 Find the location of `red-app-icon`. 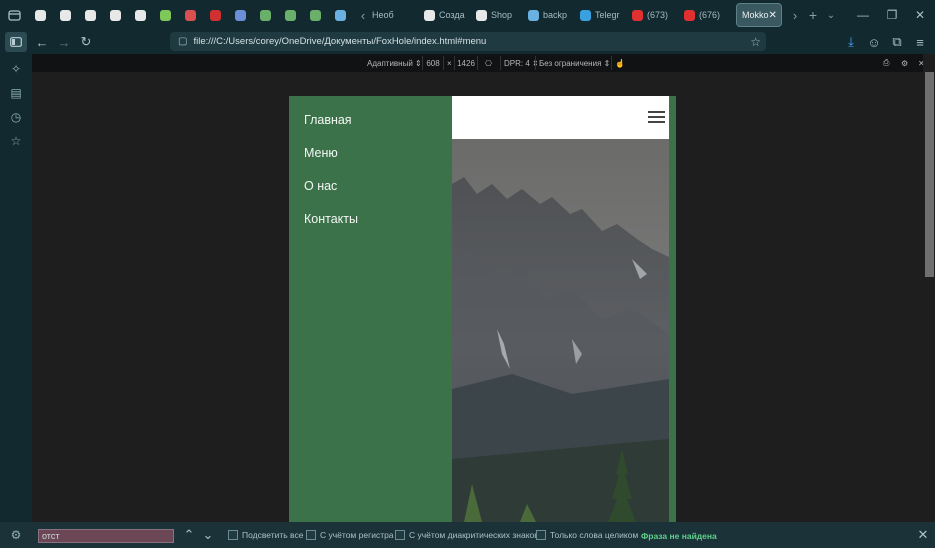

red-app-icon is located at coordinates (190, 15).